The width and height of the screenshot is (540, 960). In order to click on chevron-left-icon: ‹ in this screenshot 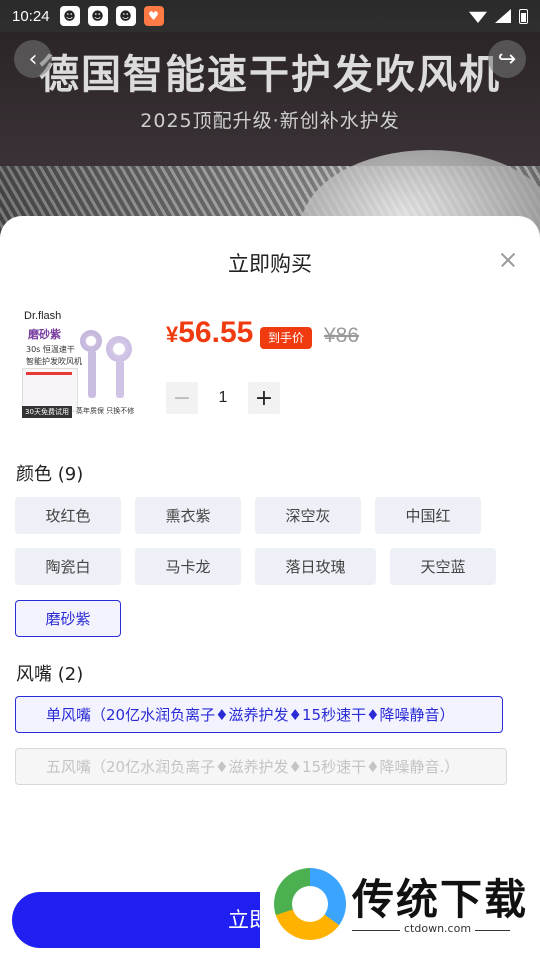, I will do `click(33, 59)`.